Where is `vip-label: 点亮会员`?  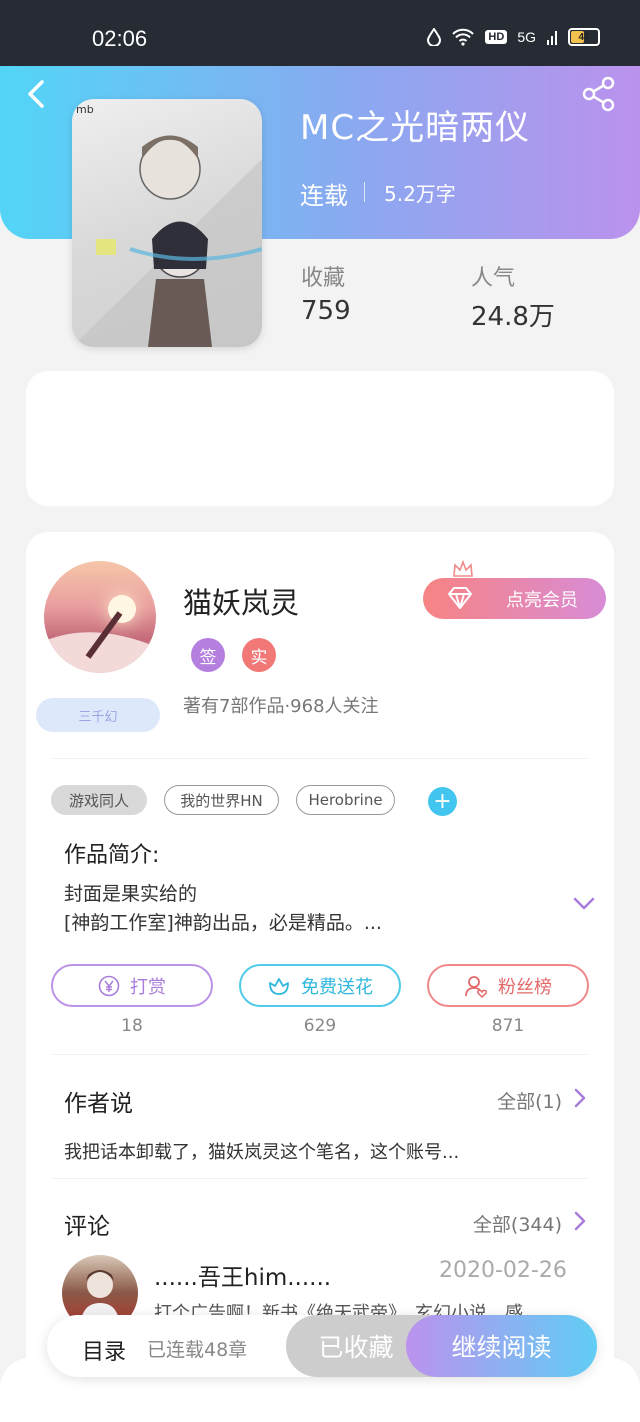 vip-label: 点亮会员 is located at coordinates (542, 600).